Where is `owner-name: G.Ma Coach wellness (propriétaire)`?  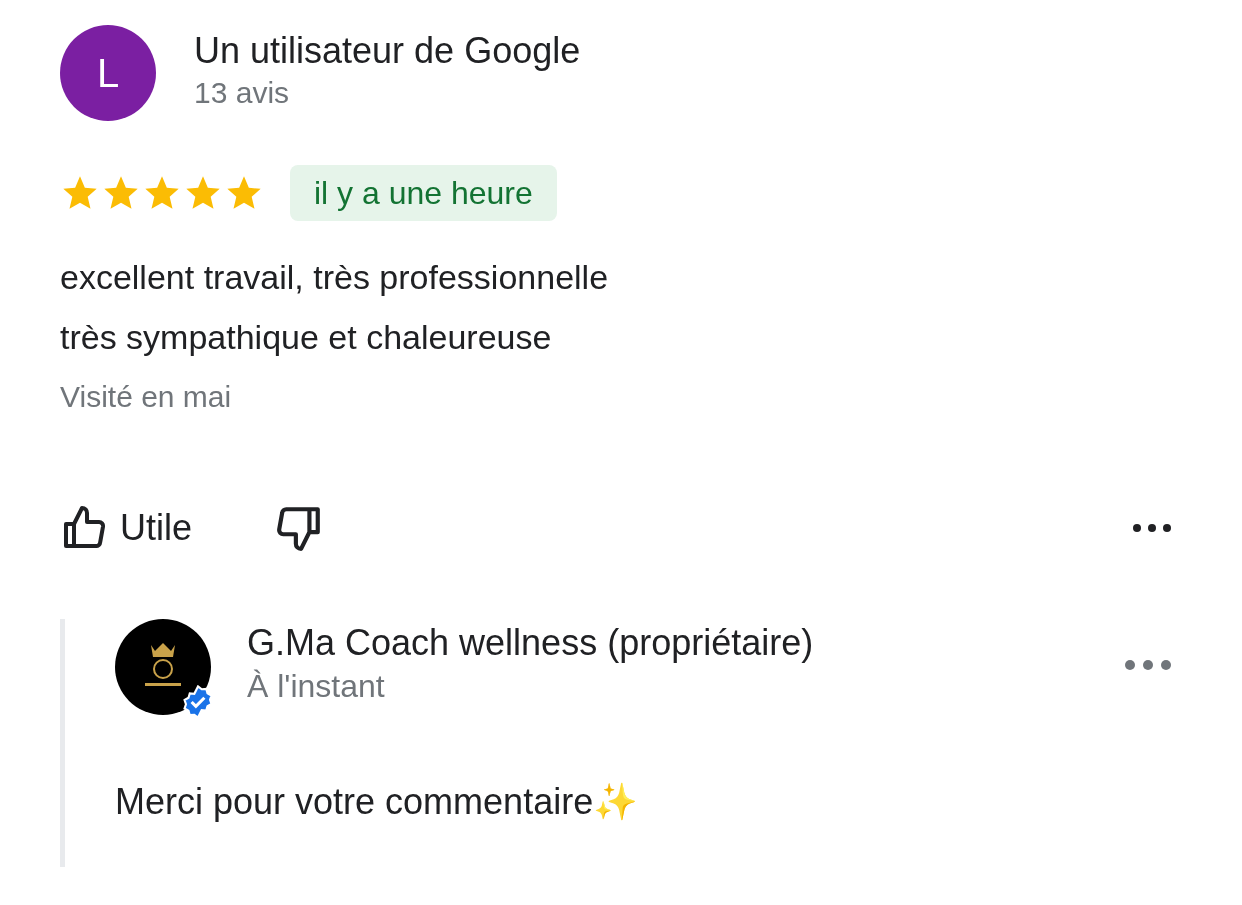 owner-name: G.Ma Coach wellness (propriétaire) is located at coordinates (530, 643).